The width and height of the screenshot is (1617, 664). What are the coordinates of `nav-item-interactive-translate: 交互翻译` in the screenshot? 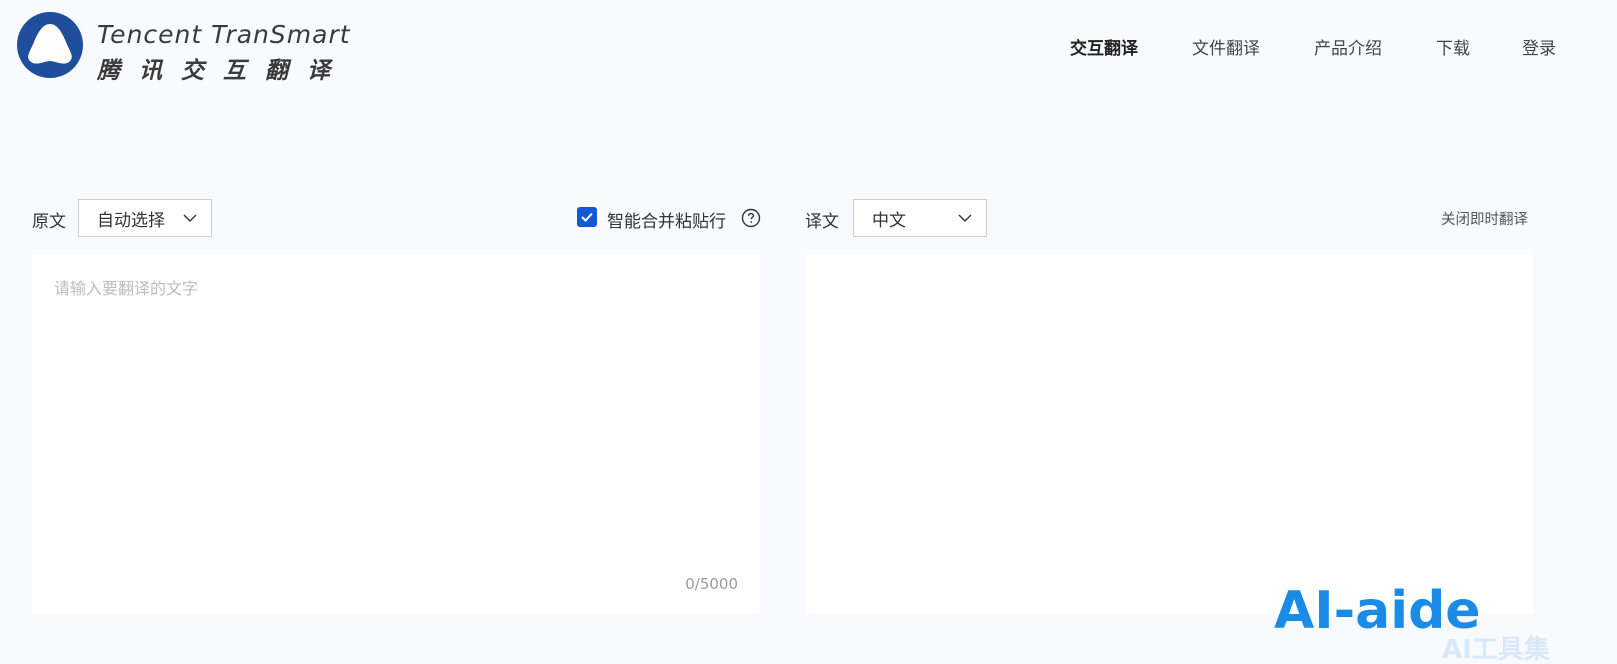 It's located at (1104, 46).